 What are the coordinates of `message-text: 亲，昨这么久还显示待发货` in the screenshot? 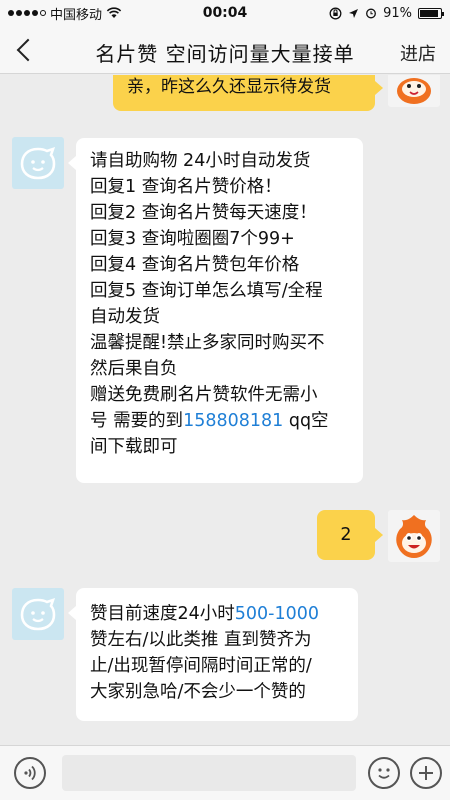 It's located at (229, 87).